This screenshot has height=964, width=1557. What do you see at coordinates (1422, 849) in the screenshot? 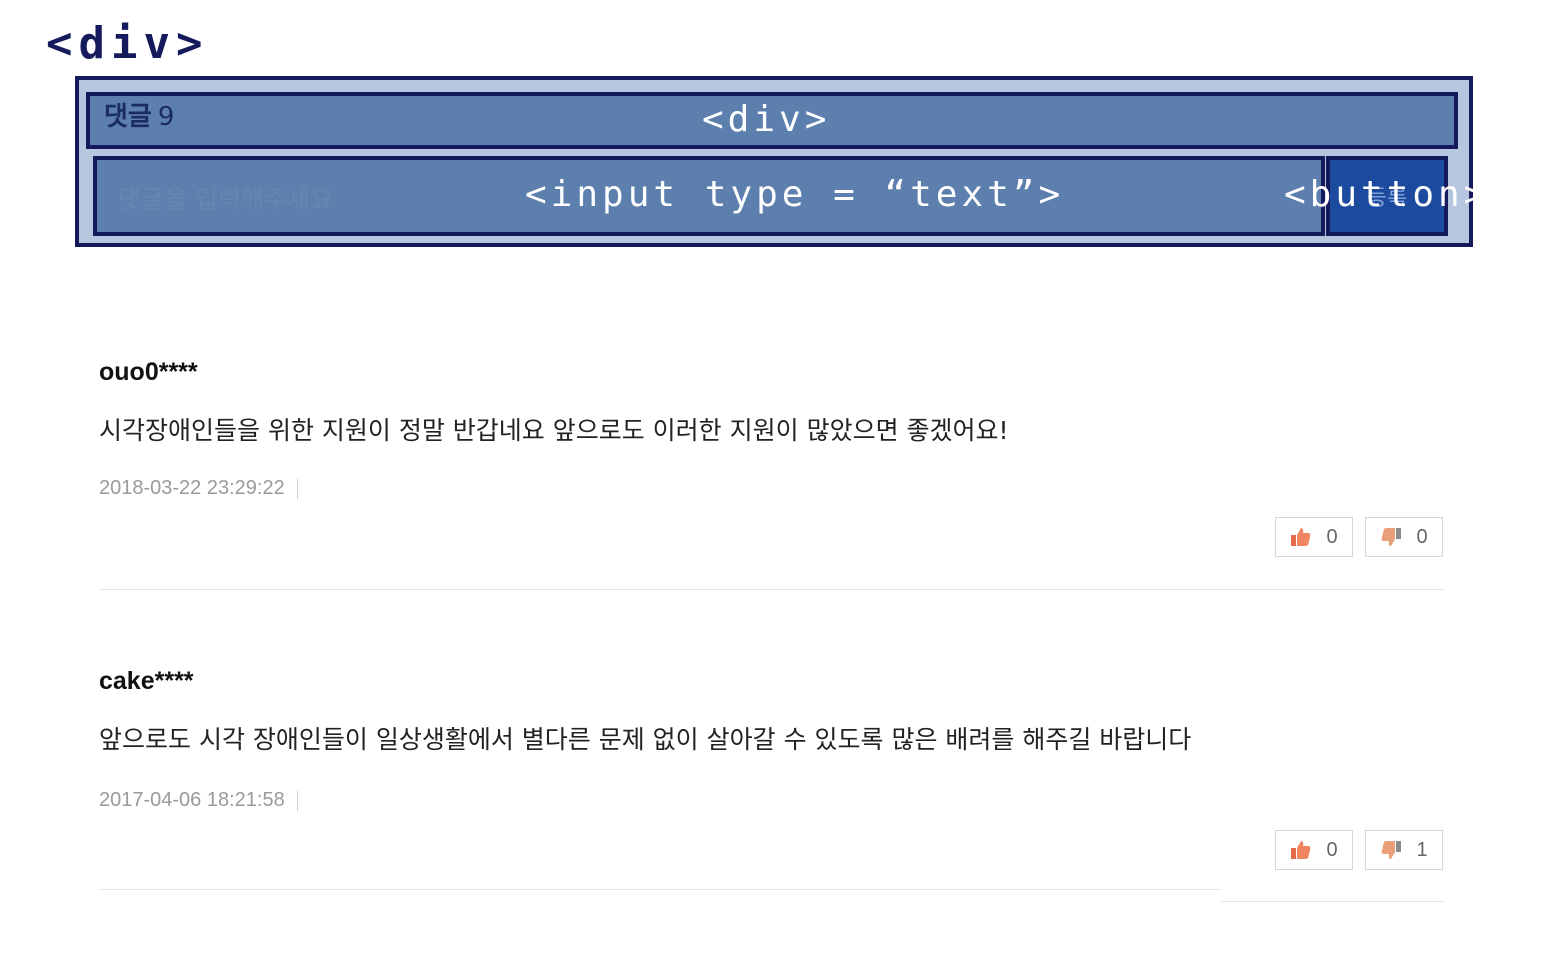
I see `dislike-count: 1` at bounding box center [1422, 849].